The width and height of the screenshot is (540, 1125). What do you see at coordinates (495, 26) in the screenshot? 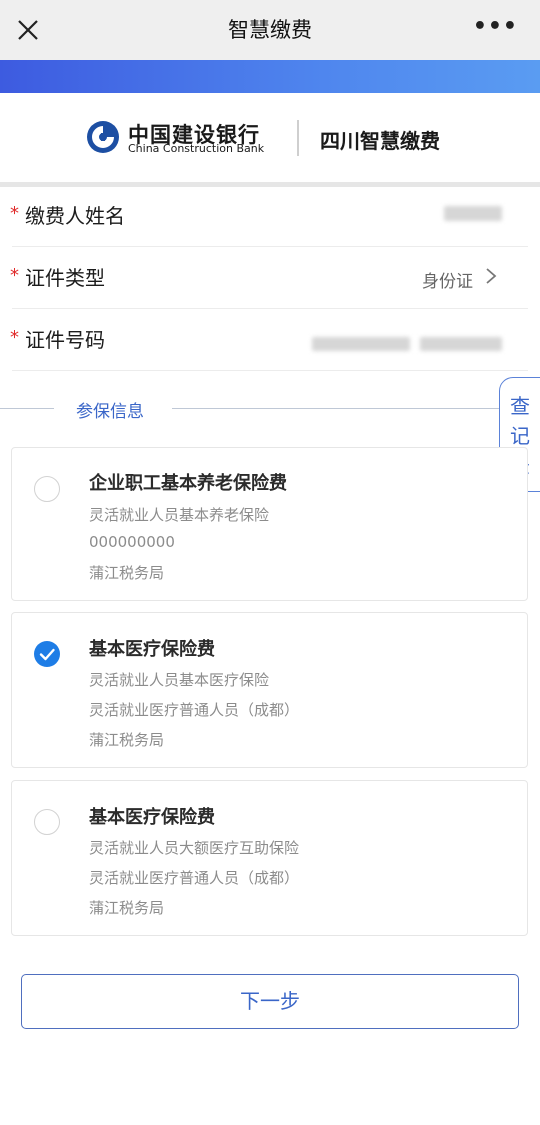
I see `more-icon: •••` at bounding box center [495, 26].